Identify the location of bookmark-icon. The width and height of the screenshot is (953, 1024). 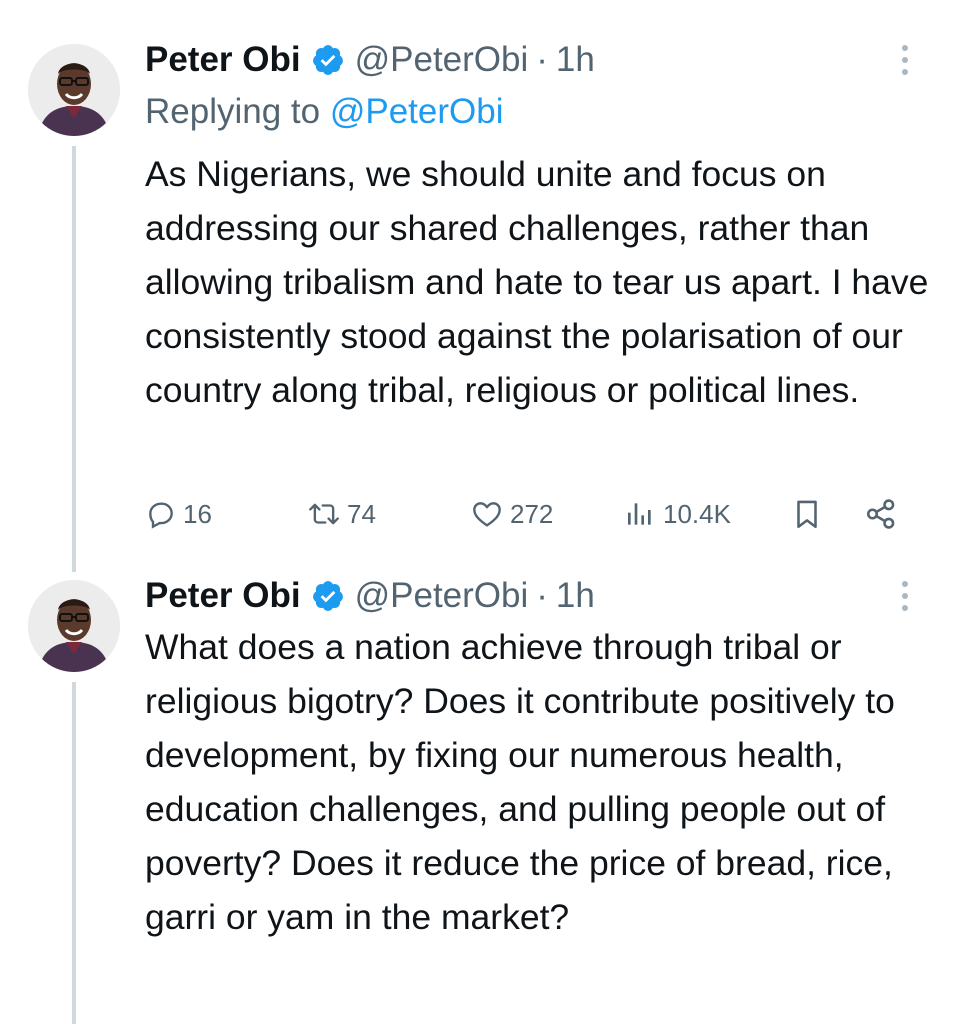
(807, 514).